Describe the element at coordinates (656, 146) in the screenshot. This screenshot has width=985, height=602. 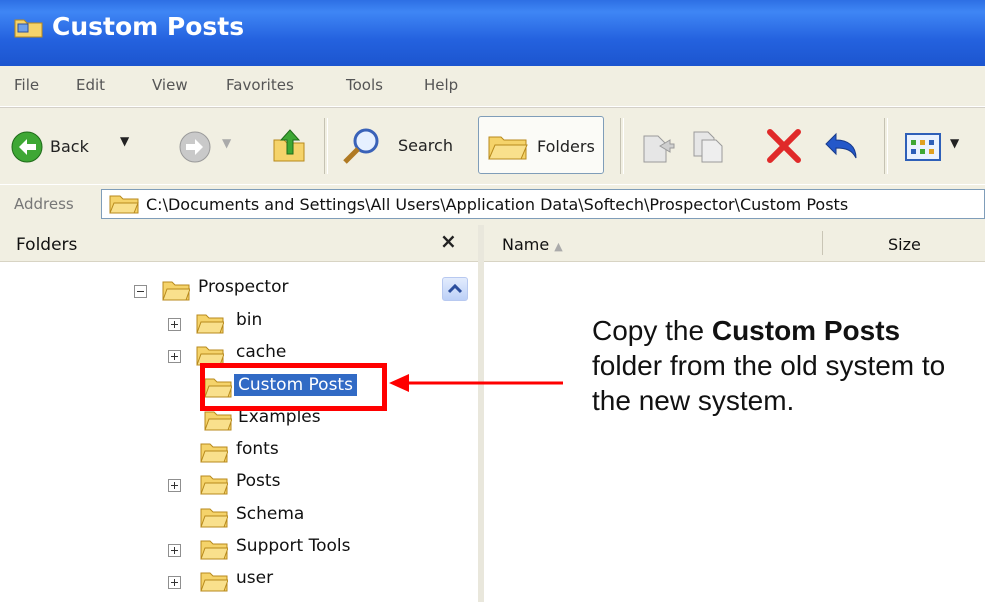
I see `move-to-icon` at that location.